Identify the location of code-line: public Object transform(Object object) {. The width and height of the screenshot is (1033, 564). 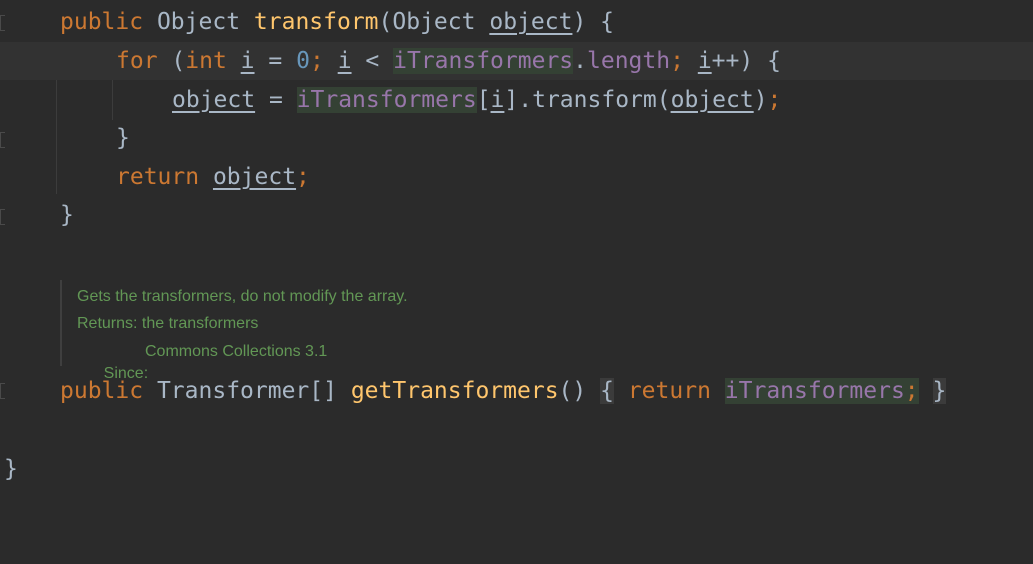
(516, 22).